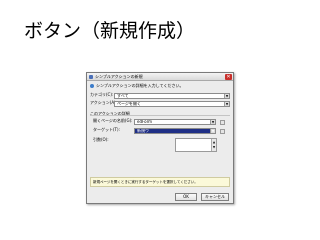 The image size is (320, 240). I want to click on edit-target-button, so click(222, 131).